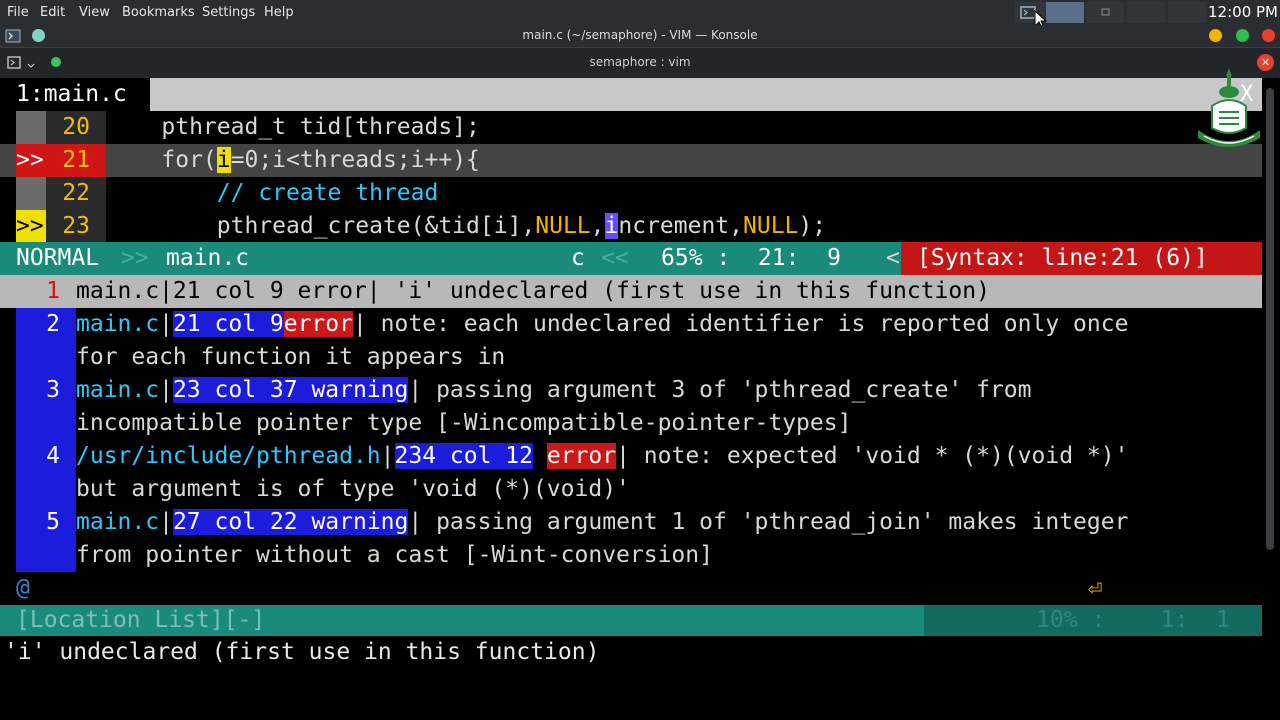 This screenshot has height=720, width=1280. What do you see at coordinates (46, 522) in the screenshot?
I see `item-number: 5` at bounding box center [46, 522].